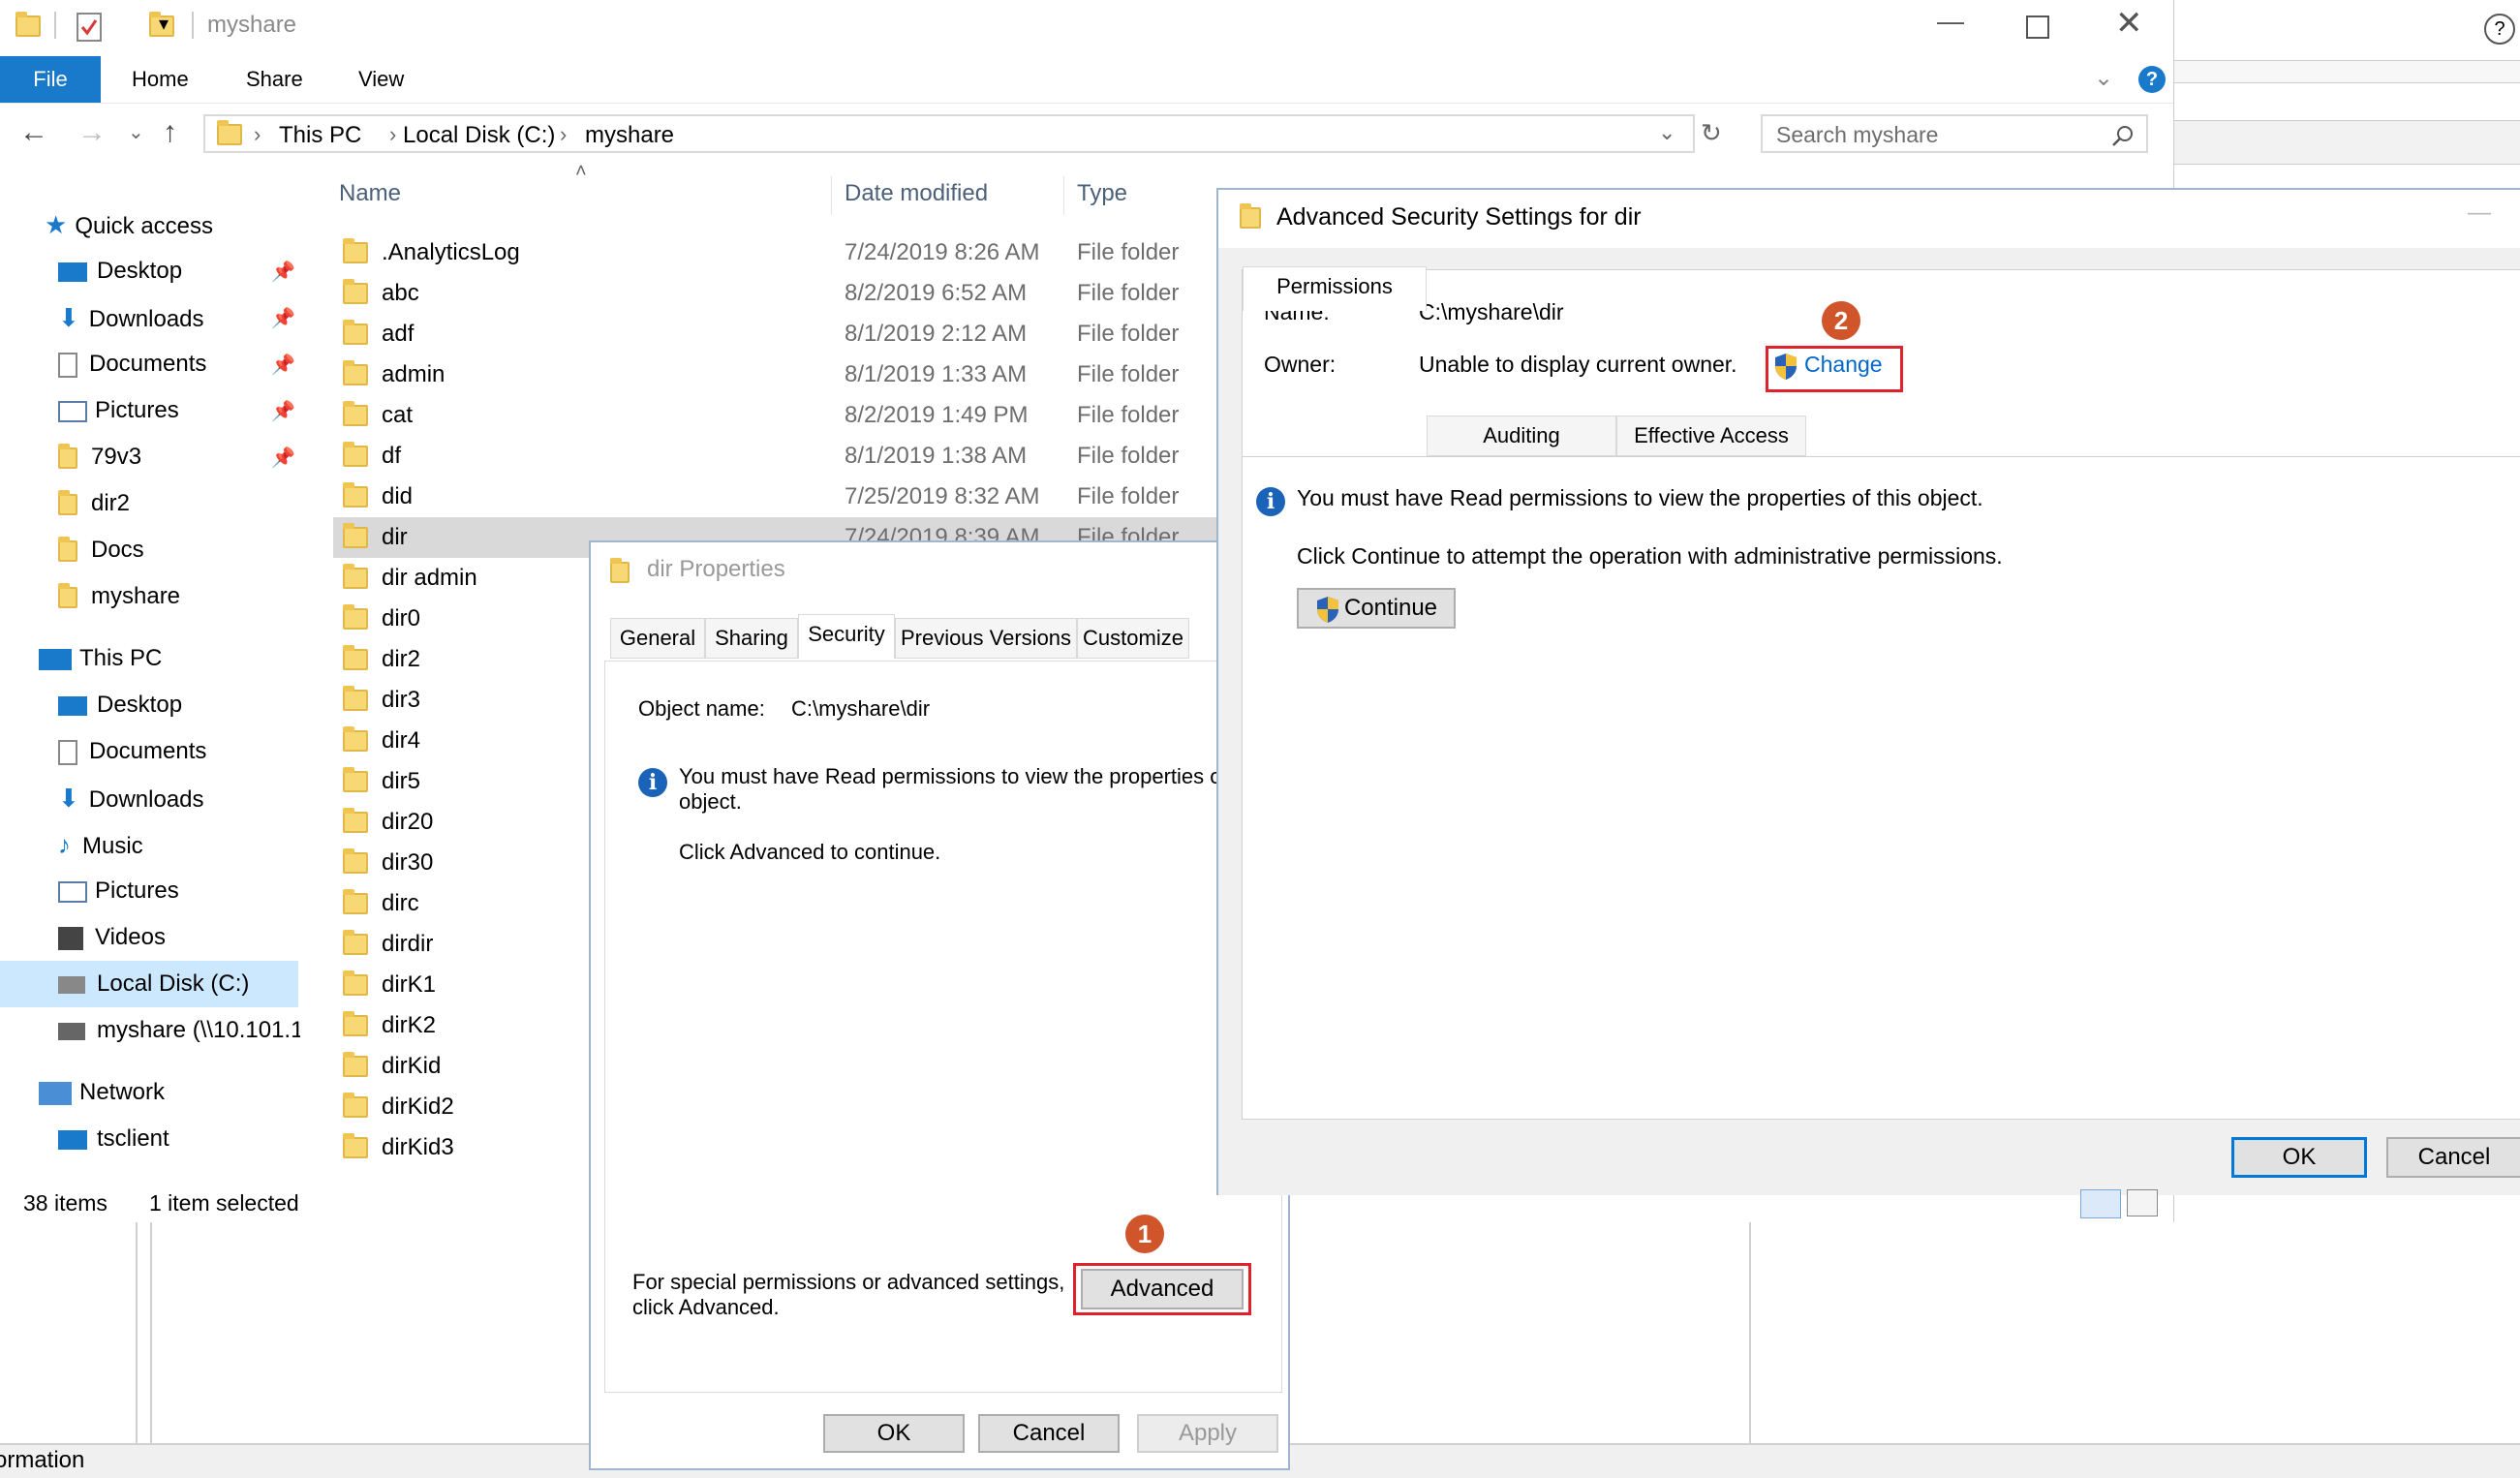 Image resolution: width=2520 pixels, height=1478 pixels. I want to click on close-icon: ✕, so click(2129, 23).